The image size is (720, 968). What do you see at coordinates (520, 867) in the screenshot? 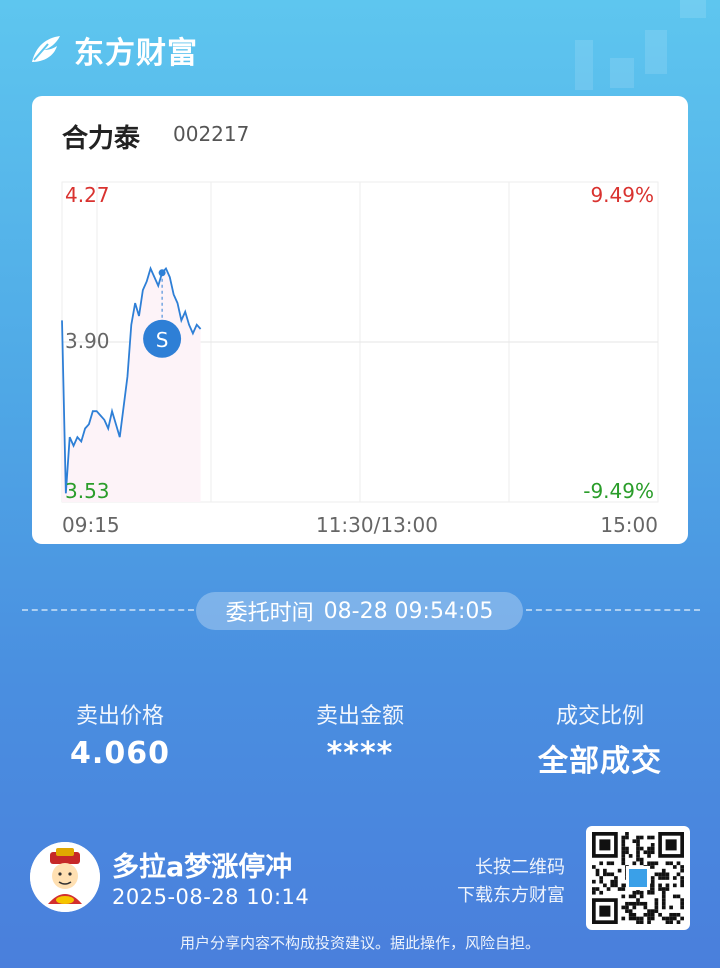
I see `qr-hint-line1: 长按二维码` at bounding box center [520, 867].